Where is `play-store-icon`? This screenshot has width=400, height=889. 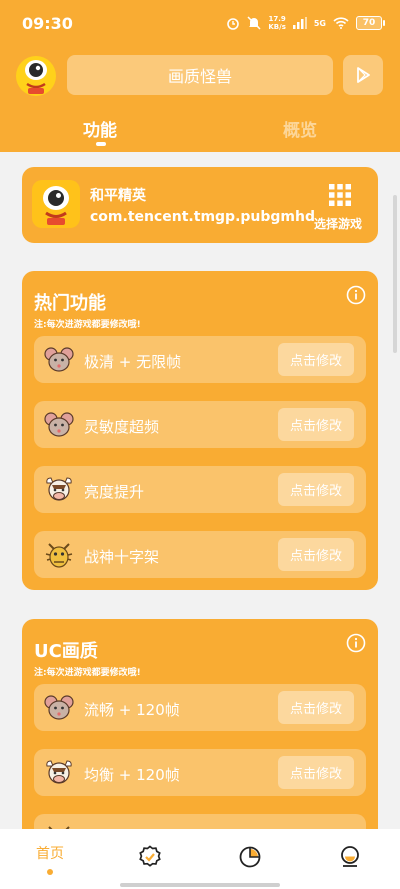 play-store-icon is located at coordinates (363, 75).